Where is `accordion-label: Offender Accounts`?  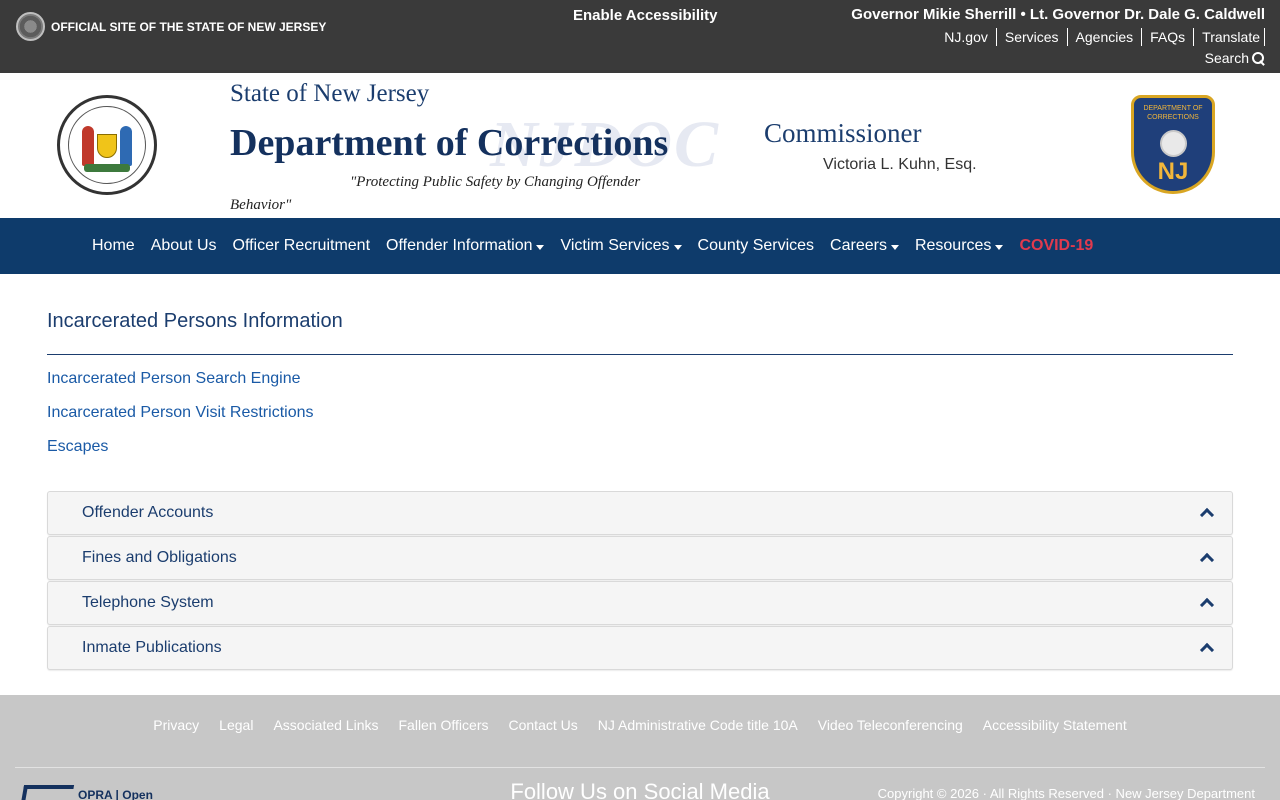
accordion-label: Offender Accounts is located at coordinates (148, 512).